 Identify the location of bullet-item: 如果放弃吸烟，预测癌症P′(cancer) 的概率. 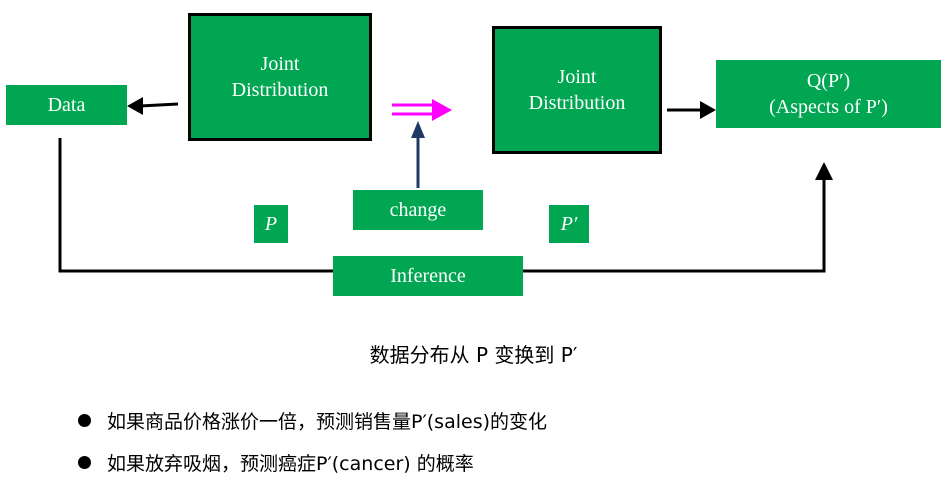
(312, 462).